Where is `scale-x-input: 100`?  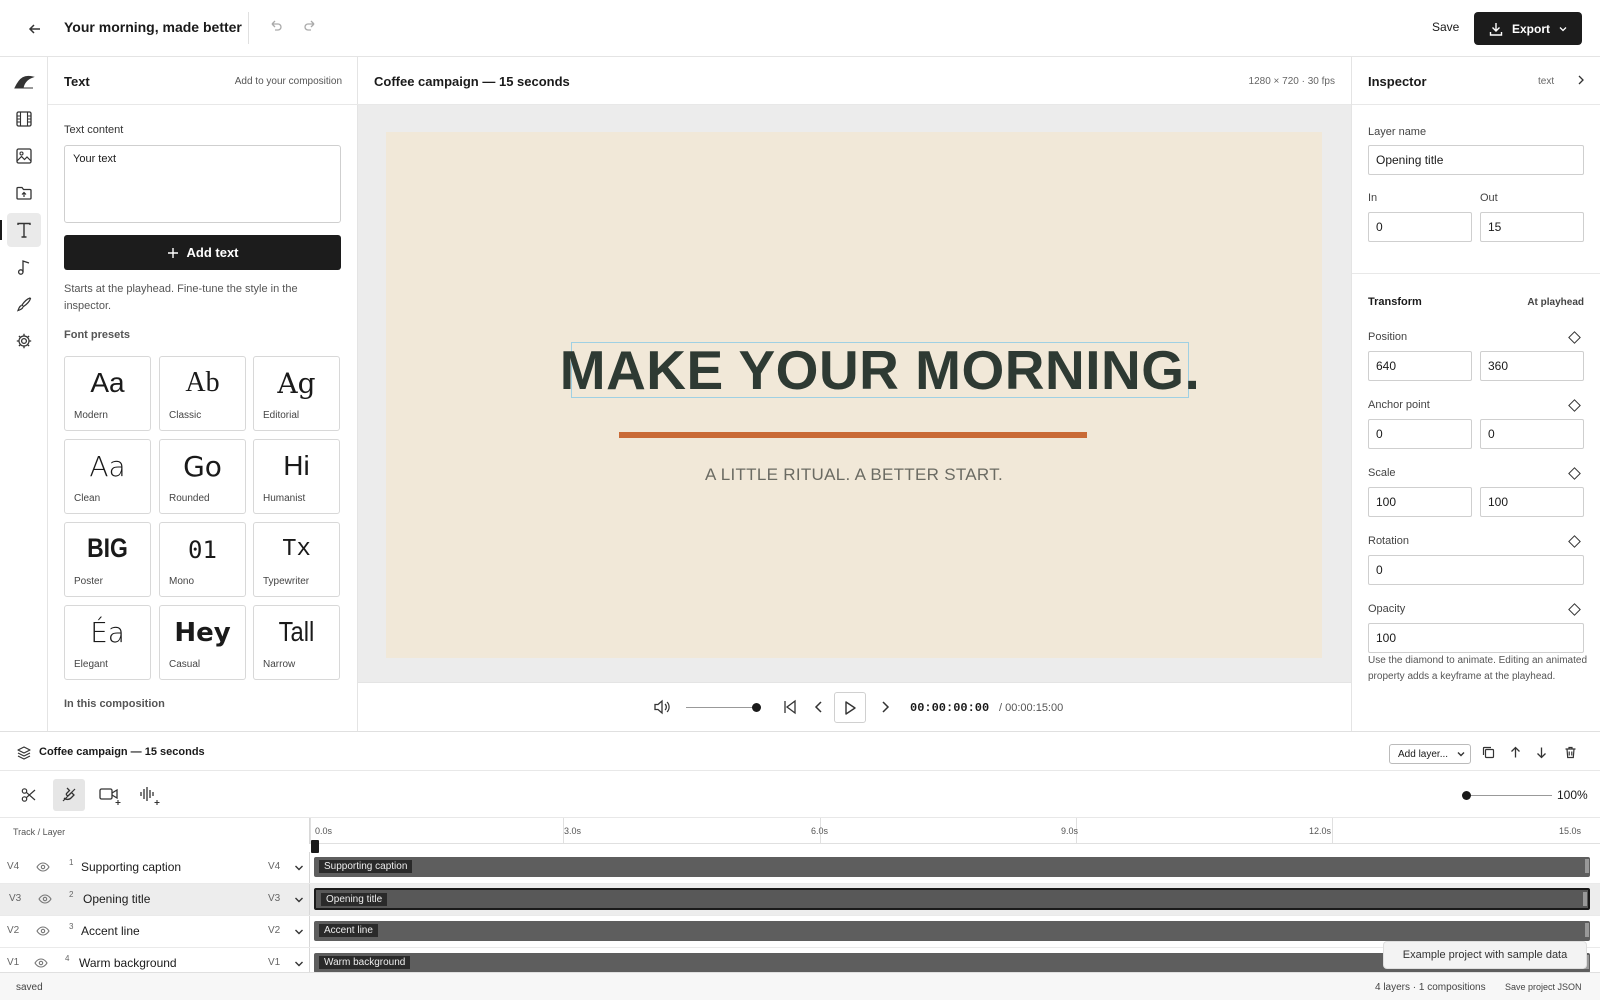
scale-x-input: 100 is located at coordinates (1420, 502).